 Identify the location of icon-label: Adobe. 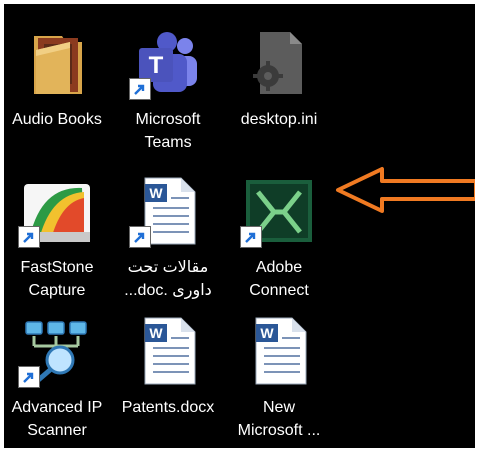
(279, 267).